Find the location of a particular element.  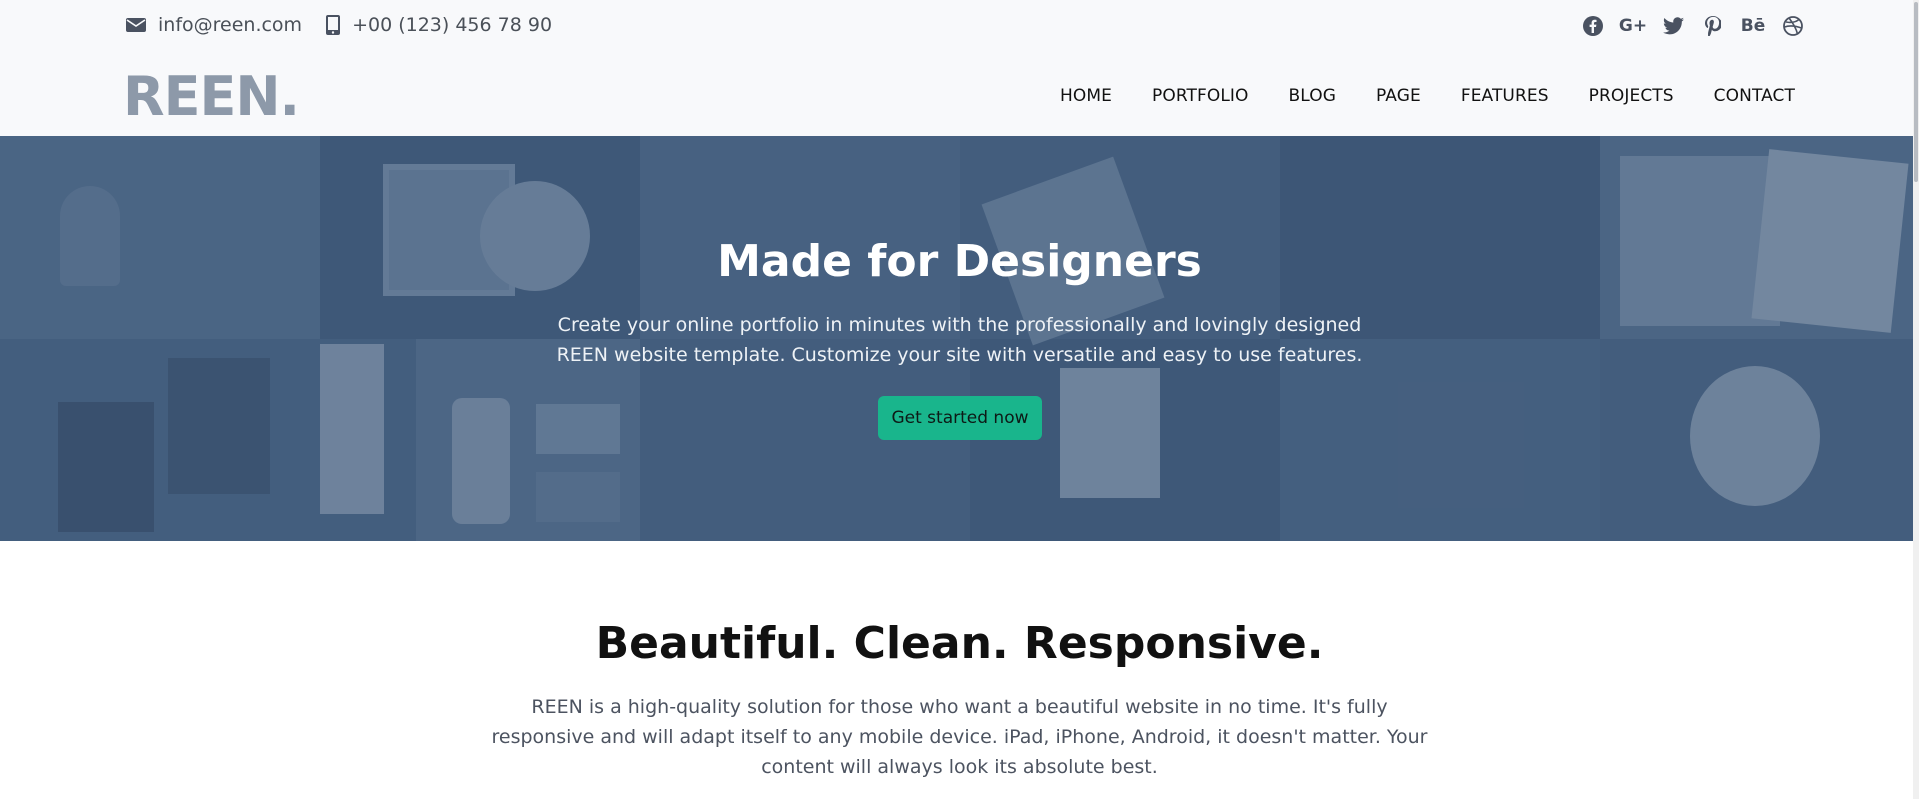

hero-title: Made for Designers is located at coordinates (959, 261).